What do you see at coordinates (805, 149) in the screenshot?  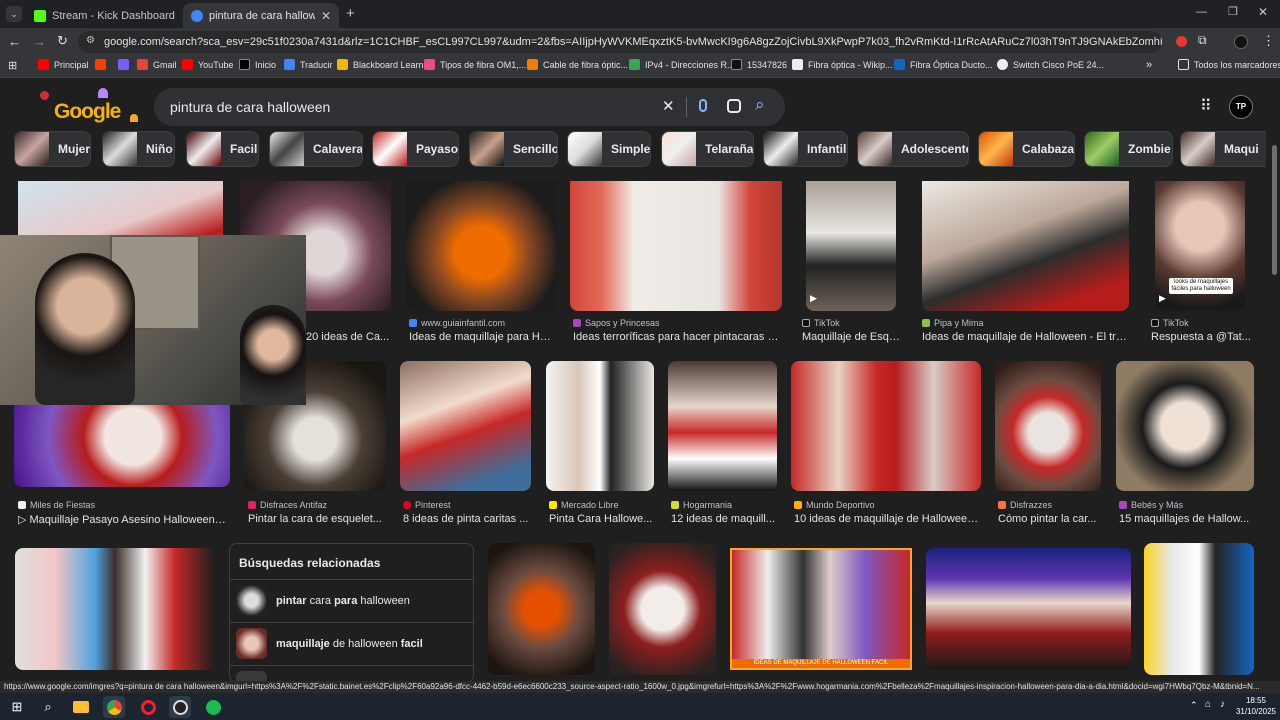 I see `chip-infantil: Infantil` at bounding box center [805, 149].